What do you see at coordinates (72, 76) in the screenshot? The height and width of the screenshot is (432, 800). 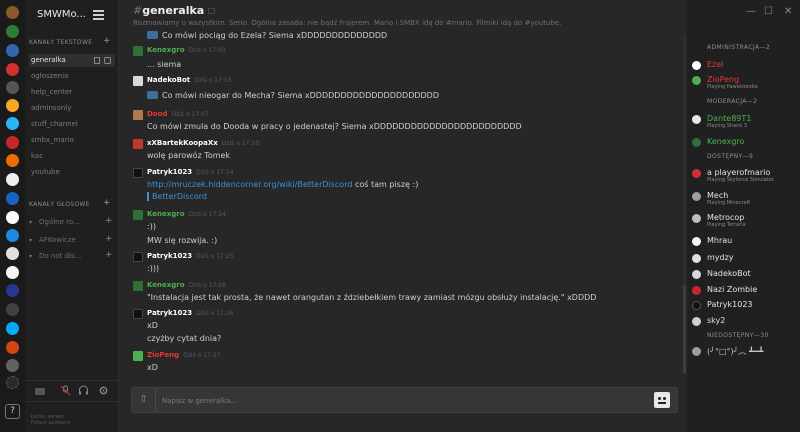 I see `channel-ogloszenia: ogłoszenia` at bounding box center [72, 76].